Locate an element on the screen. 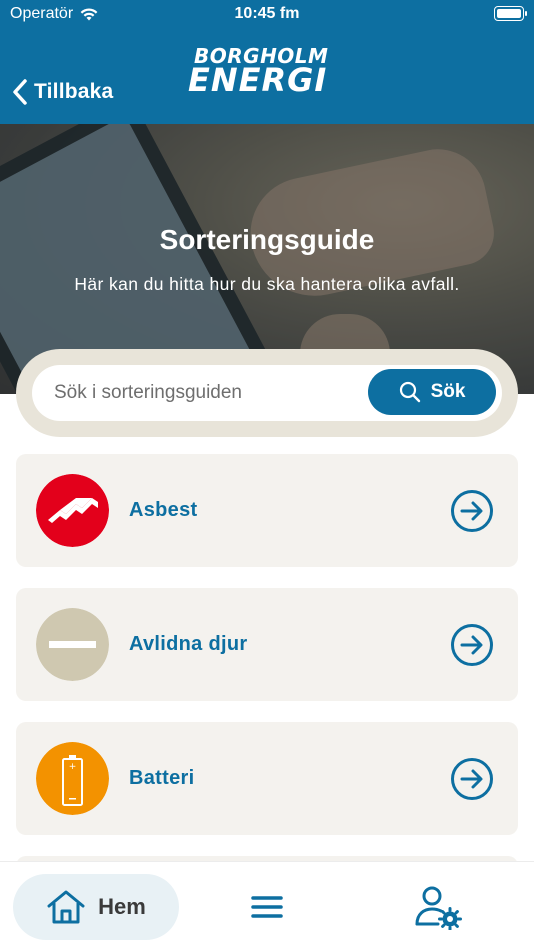 This screenshot has width=534, height=950. list-item-avlidna-djur: Avlidna djur is located at coordinates (267, 644).